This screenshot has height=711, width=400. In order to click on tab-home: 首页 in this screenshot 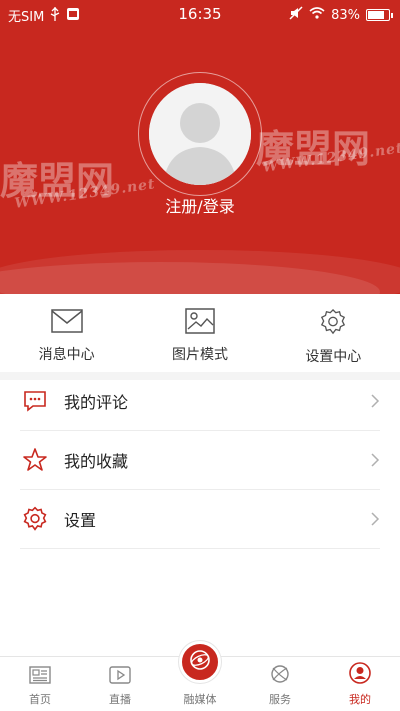, I will do `click(40, 684)`.